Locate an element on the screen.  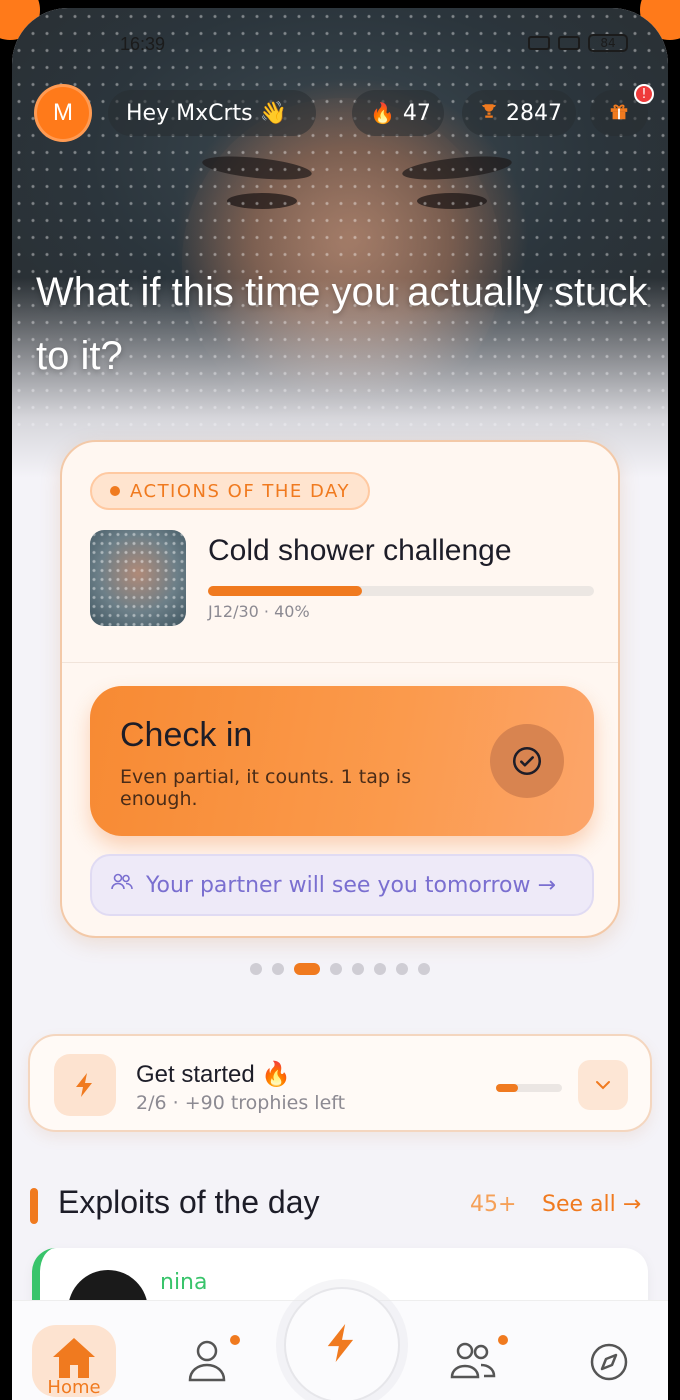
gift-icon is located at coordinates (619, 113).